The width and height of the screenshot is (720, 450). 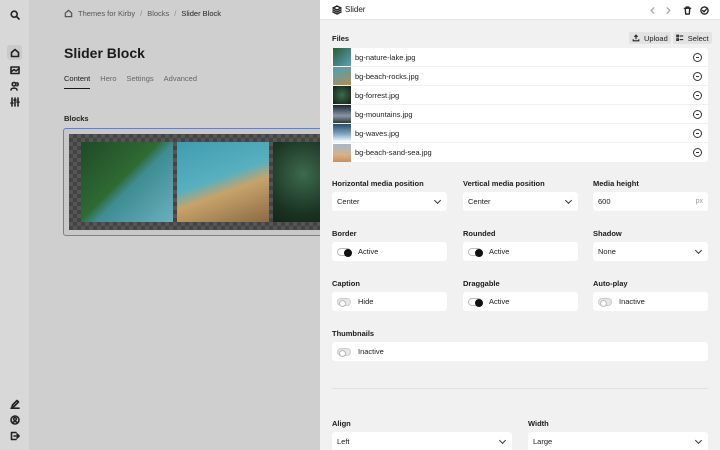 What do you see at coordinates (520, 301) in the screenshot?
I see `draggable-toggle: Active` at bounding box center [520, 301].